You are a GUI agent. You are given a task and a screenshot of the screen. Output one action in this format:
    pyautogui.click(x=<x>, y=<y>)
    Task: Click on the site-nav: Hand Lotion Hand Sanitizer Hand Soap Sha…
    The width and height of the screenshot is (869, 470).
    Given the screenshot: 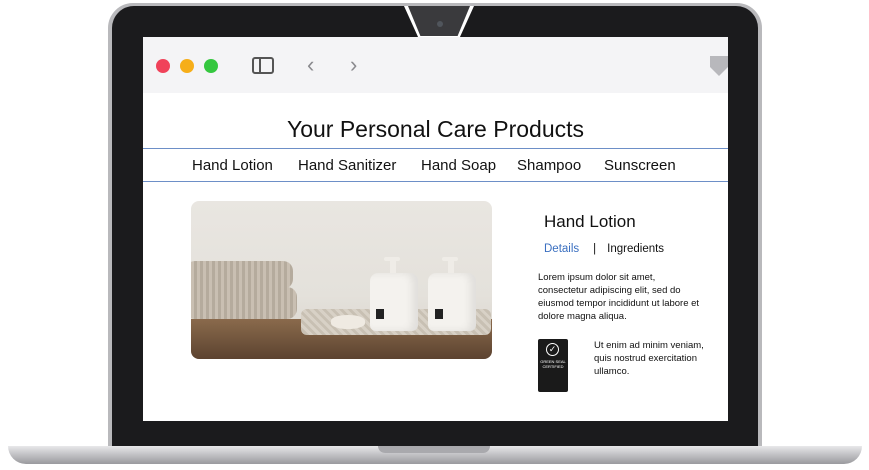 What is the action you would take?
    pyautogui.click(x=435, y=165)
    